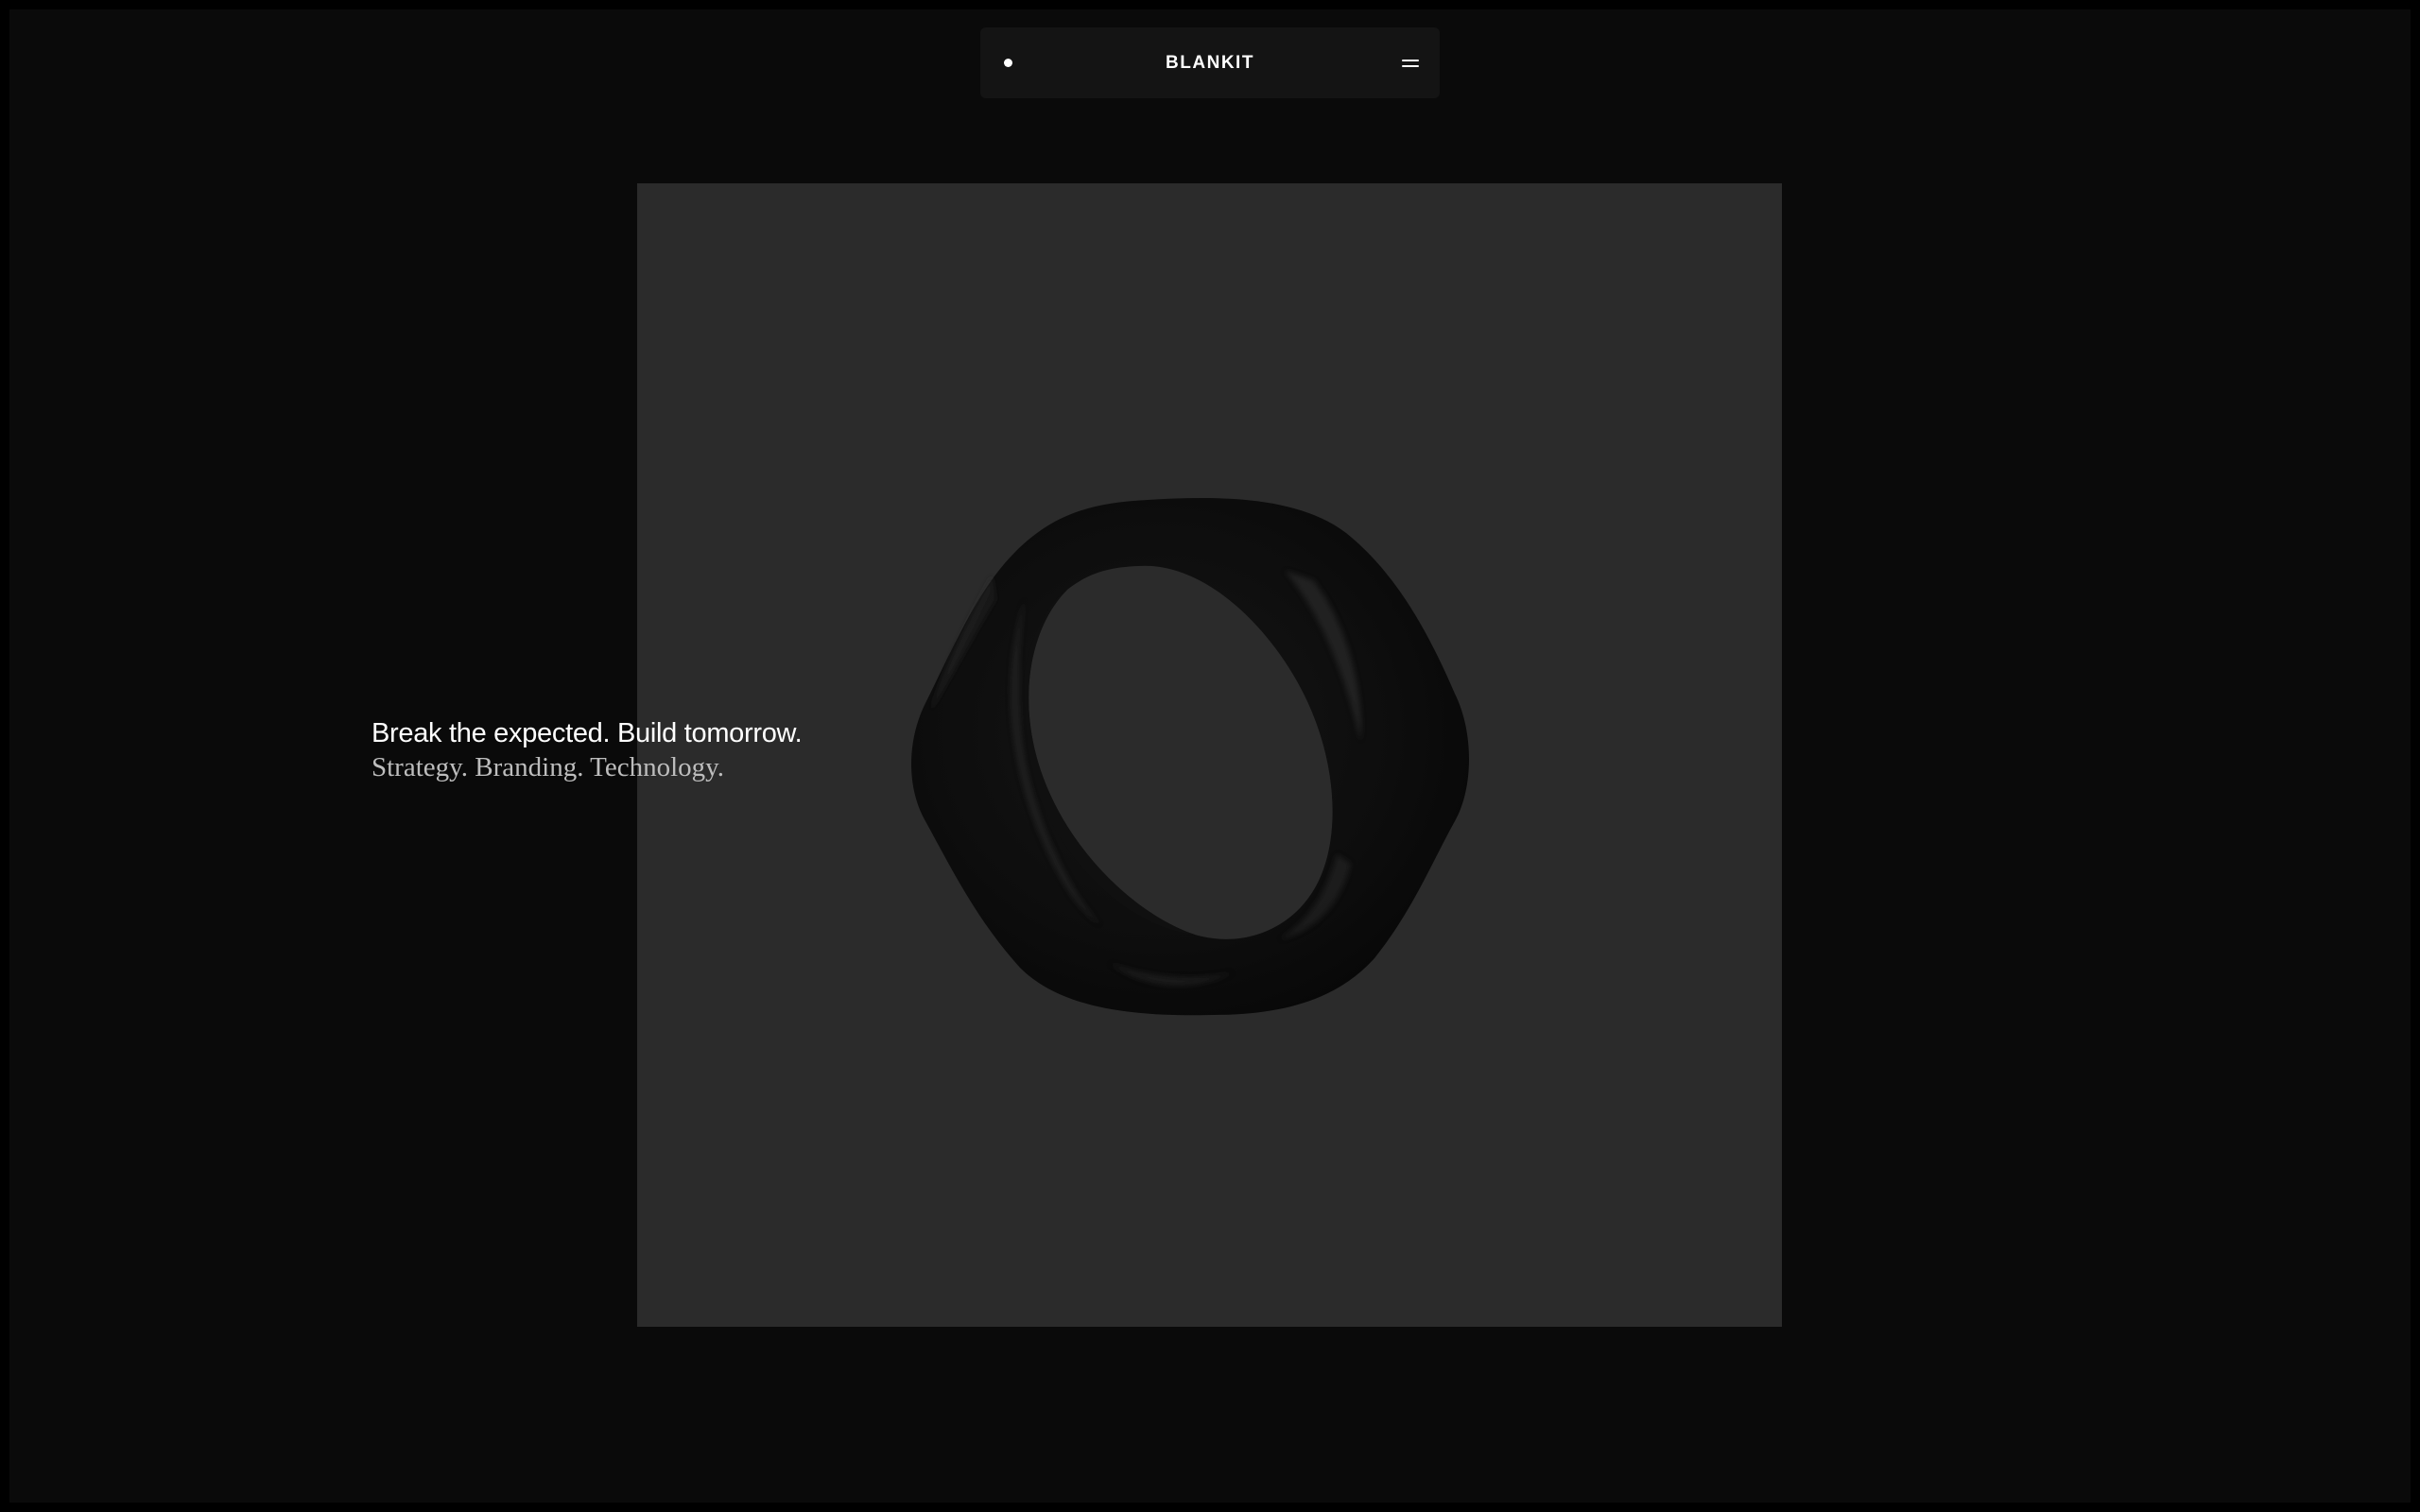 The image size is (2420, 1512). I want to click on menu-icon, so click(1410, 60).